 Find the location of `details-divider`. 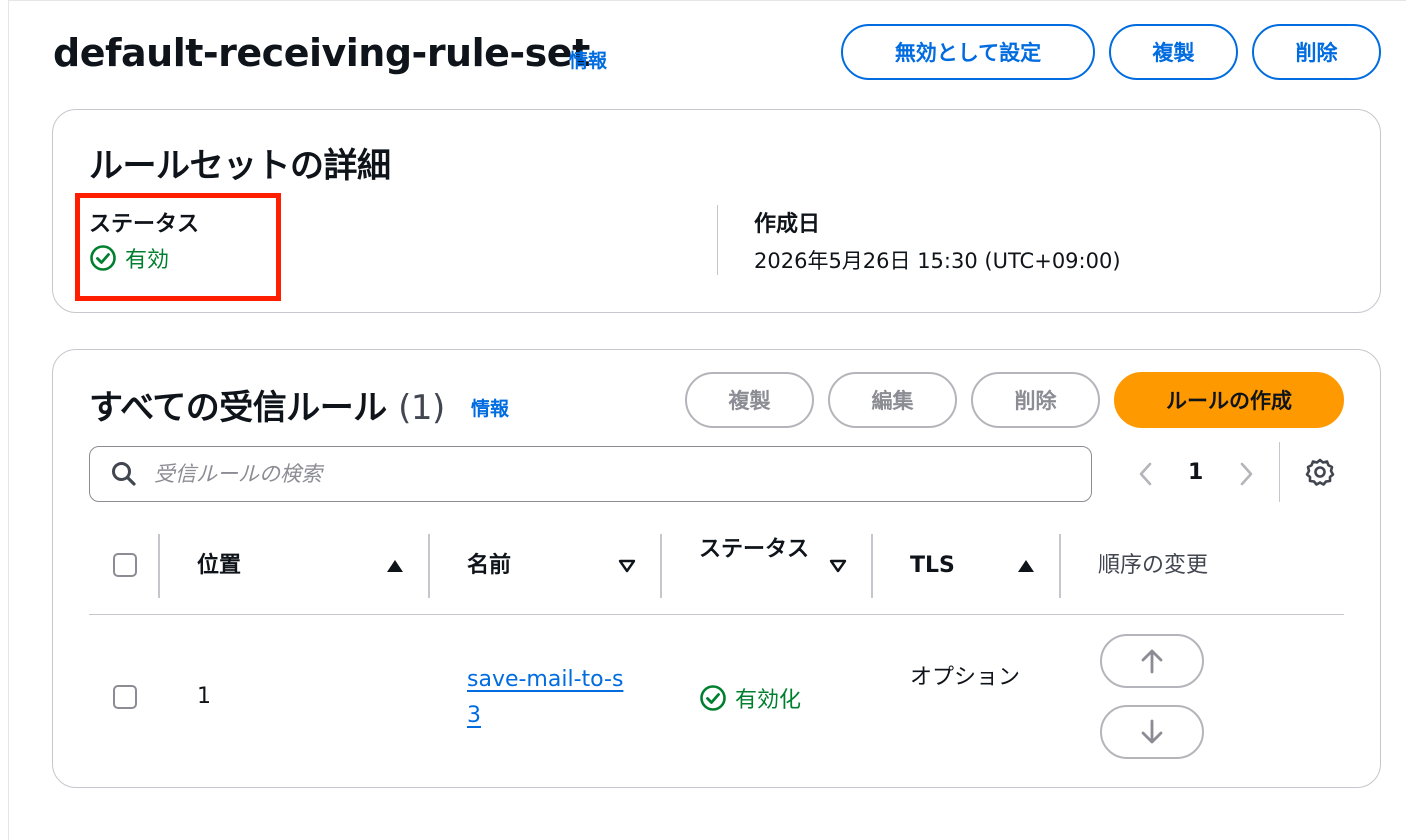

details-divider is located at coordinates (717, 240).